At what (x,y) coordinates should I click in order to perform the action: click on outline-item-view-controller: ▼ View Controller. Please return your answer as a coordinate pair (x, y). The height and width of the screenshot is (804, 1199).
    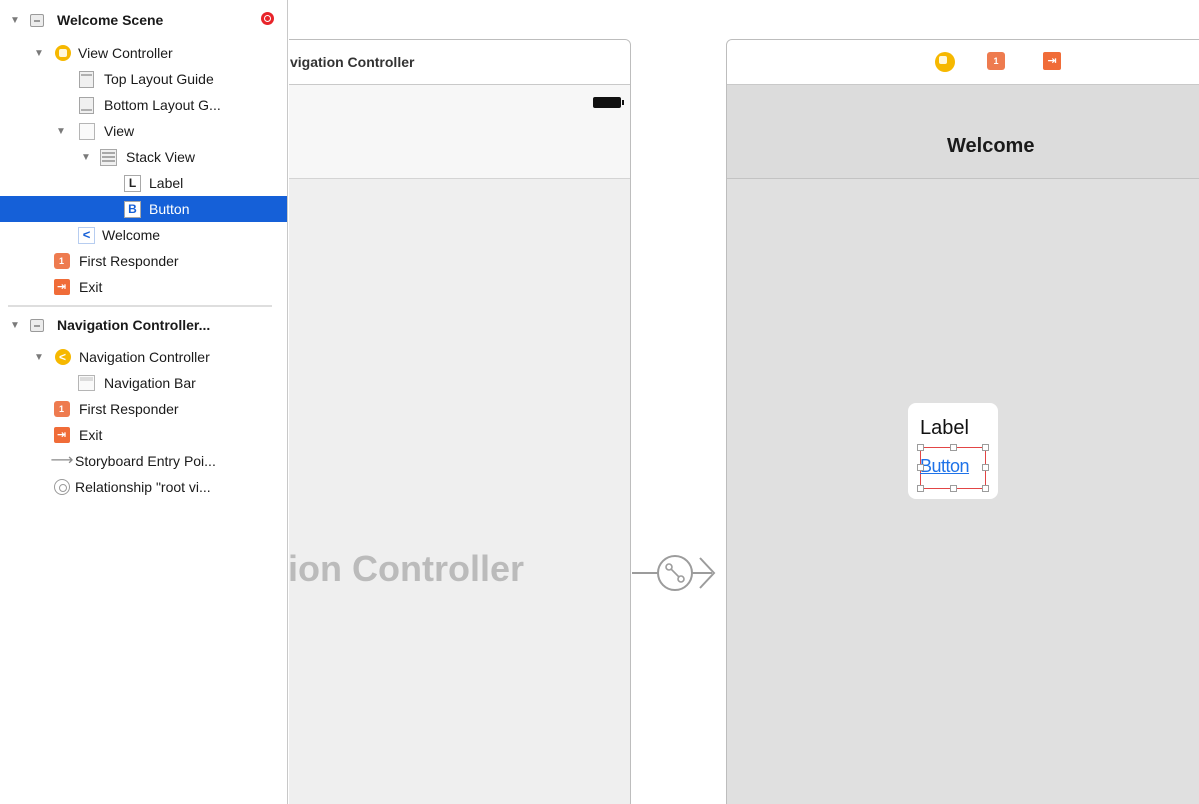
    Looking at the image, I should click on (143, 53).